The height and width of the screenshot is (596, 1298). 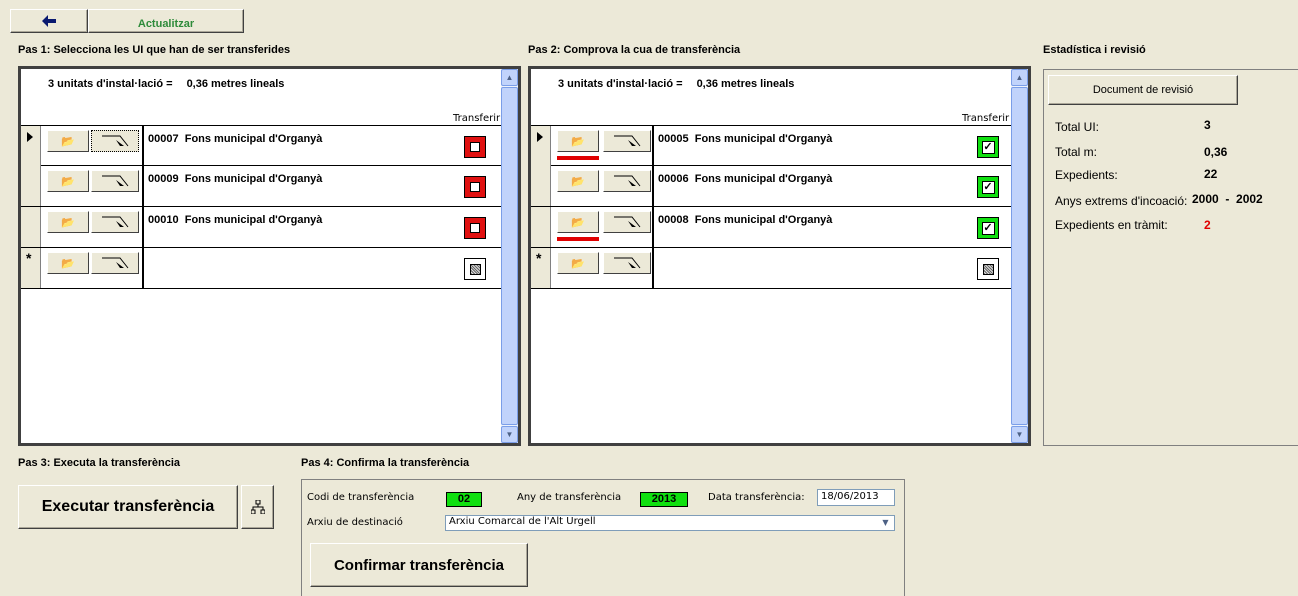 I want to click on step3-title: Pas 3: Executa la transferència, so click(x=99, y=463).